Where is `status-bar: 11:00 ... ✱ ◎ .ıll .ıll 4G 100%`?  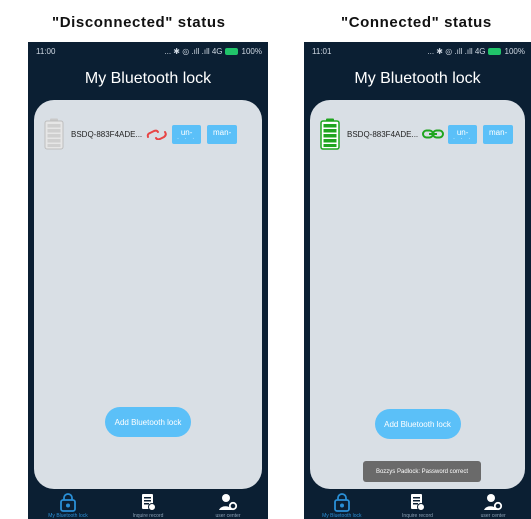 status-bar: 11:00 ... ✱ ◎ .ıll .ıll 4G 100% is located at coordinates (148, 51).